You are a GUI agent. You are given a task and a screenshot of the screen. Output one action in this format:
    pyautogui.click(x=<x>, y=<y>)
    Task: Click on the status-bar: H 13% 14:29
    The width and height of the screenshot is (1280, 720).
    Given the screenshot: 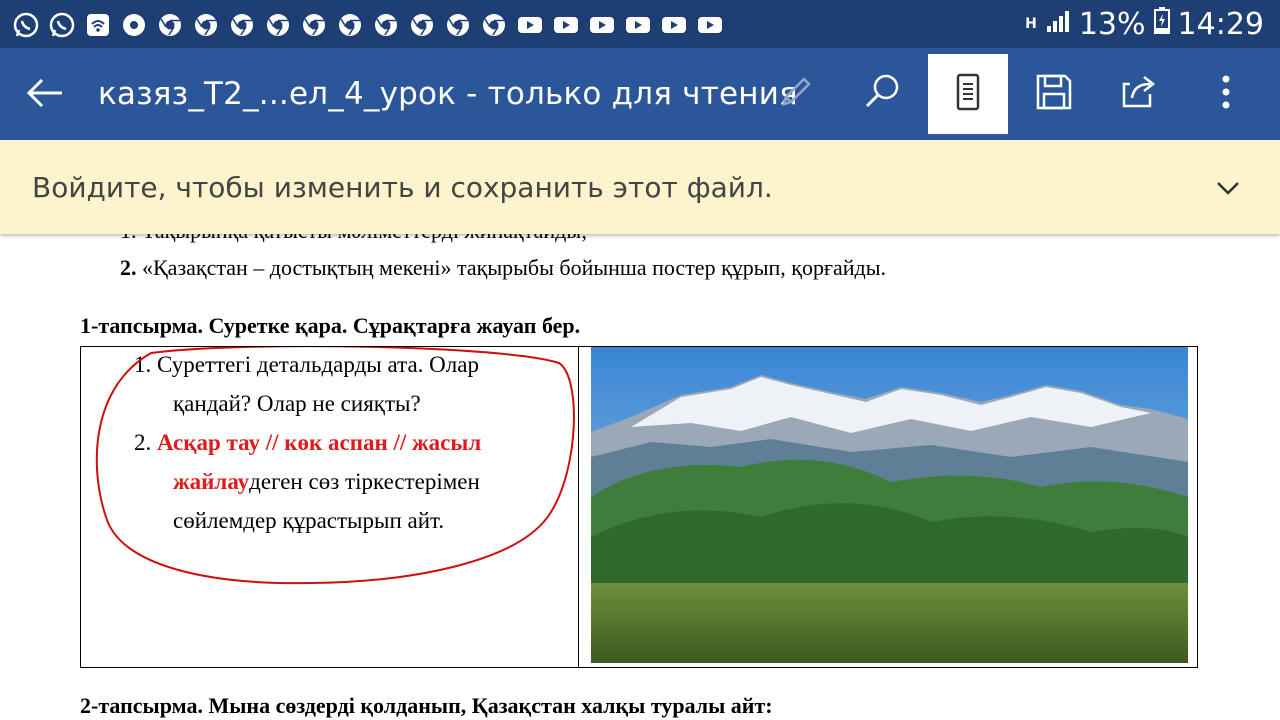 What is the action you would take?
    pyautogui.click(x=640, y=24)
    